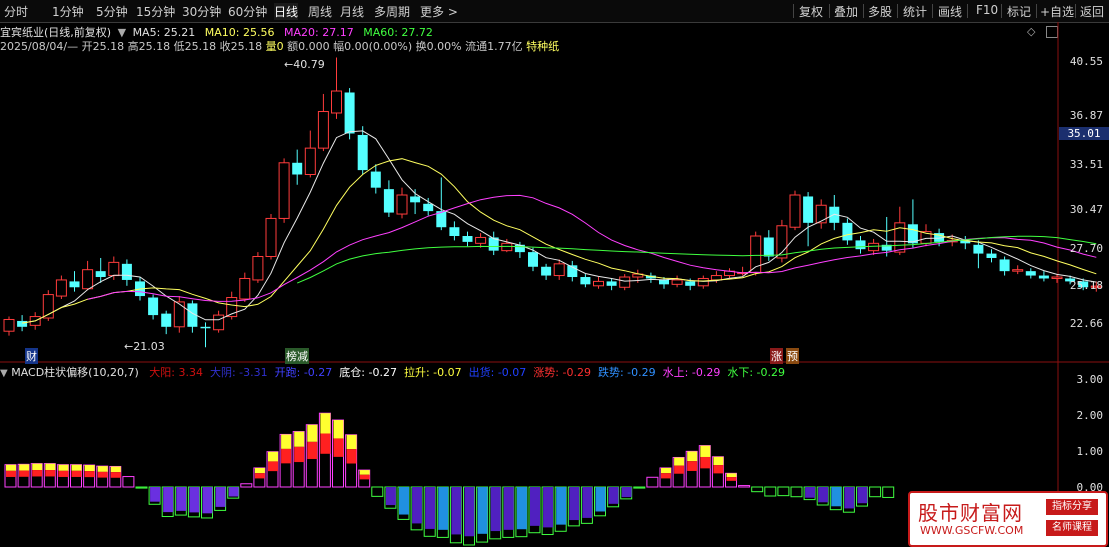 The height and width of the screenshot is (547, 1109). What do you see at coordinates (1084, 133) in the screenshot?
I see `current-price-label: 35.01` at bounding box center [1084, 133].